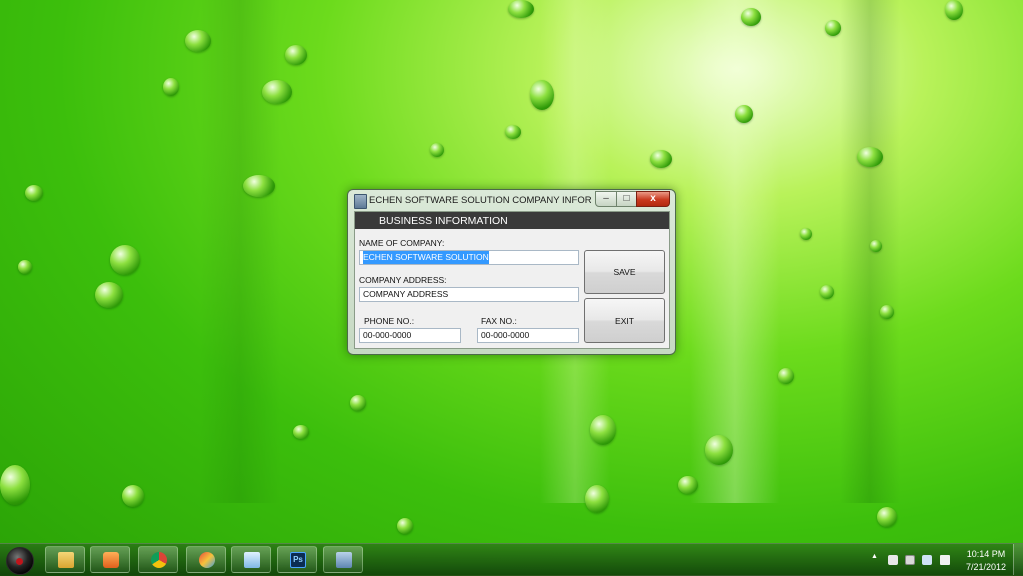 The height and width of the screenshot is (576, 1023). Describe the element at coordinates (20, 561) in the screenshot. I see `start-button` at that location.